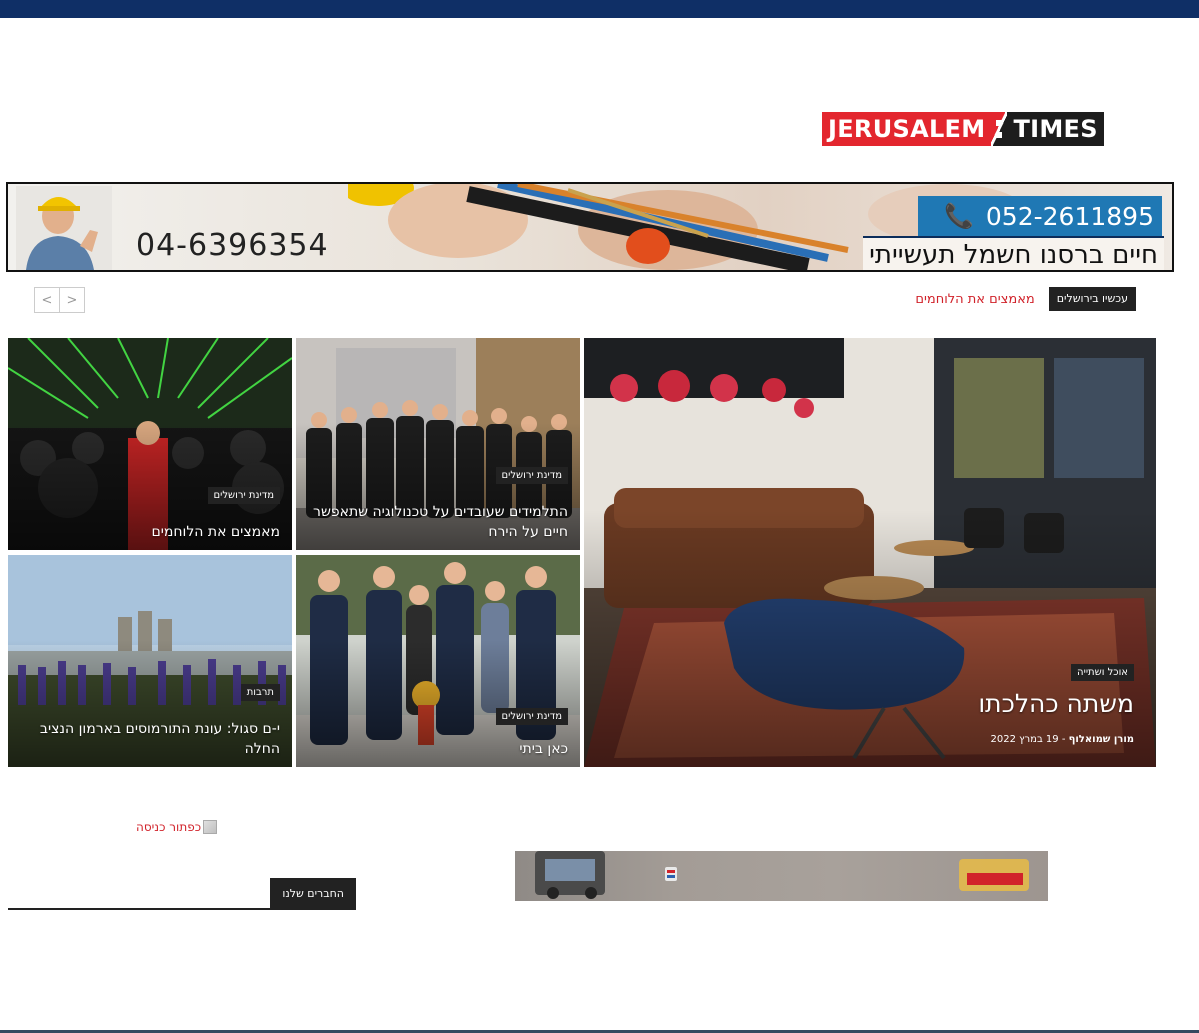  What do you see at coordinates (907, 129) in the screenshot?
I see `logo-part-jerusalem: JERUSALEM` at bounding box center [907, 129].